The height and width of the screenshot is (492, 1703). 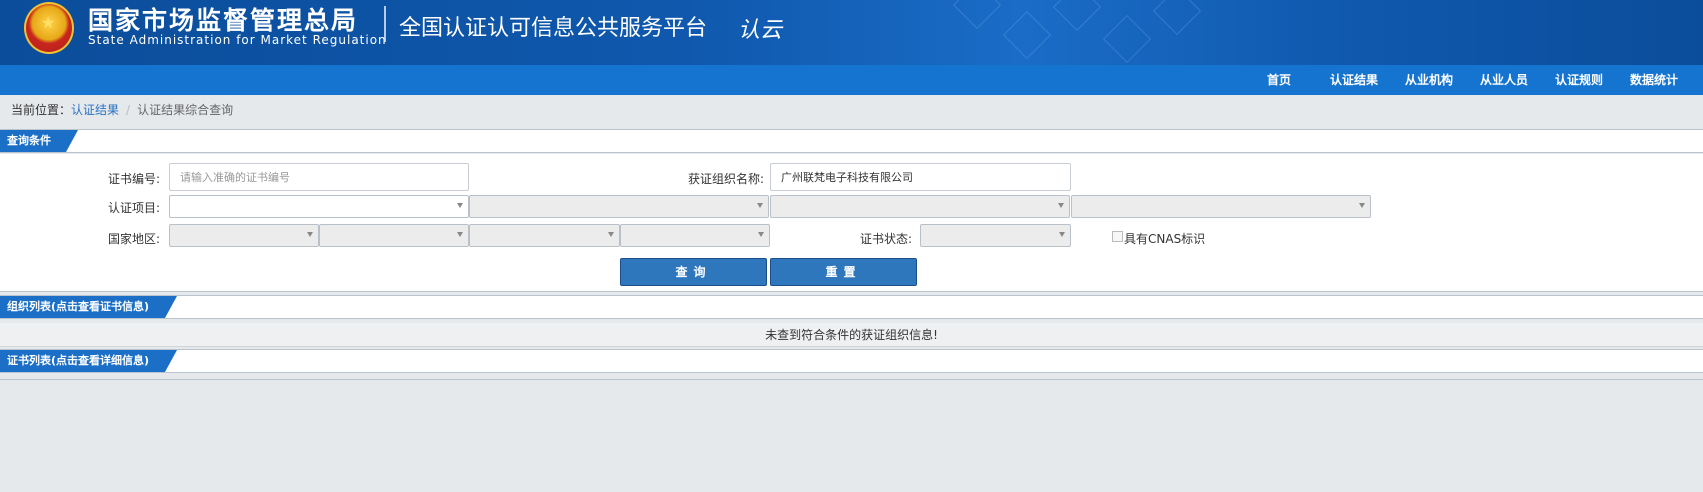 What do you see at coordinates (1429, 80) in the screenshot?
I see `nav-item-institutions: 从业机构` at bounding box center [1429, 80].